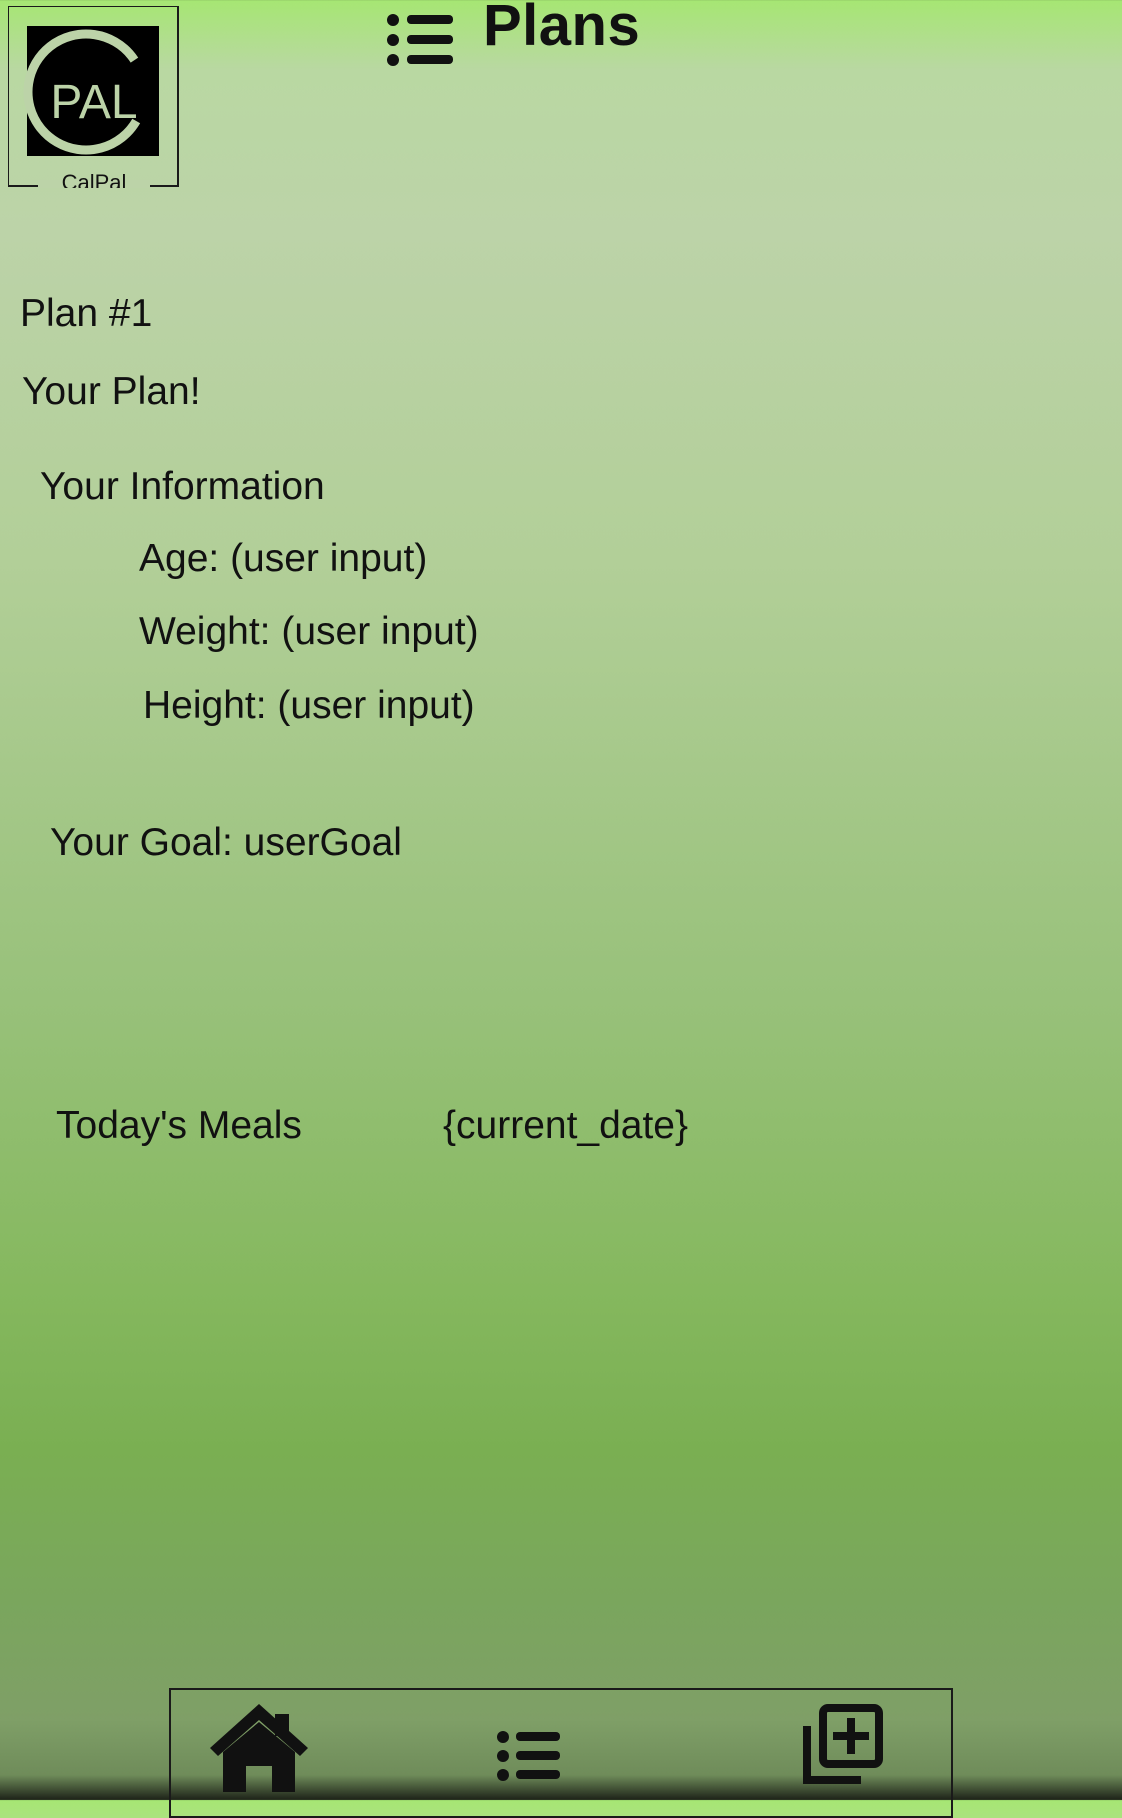  What do you see at coordinates (94, 179) in the screenshot?
I see `svg-text: CalPal` at bounding box center [94, 179].